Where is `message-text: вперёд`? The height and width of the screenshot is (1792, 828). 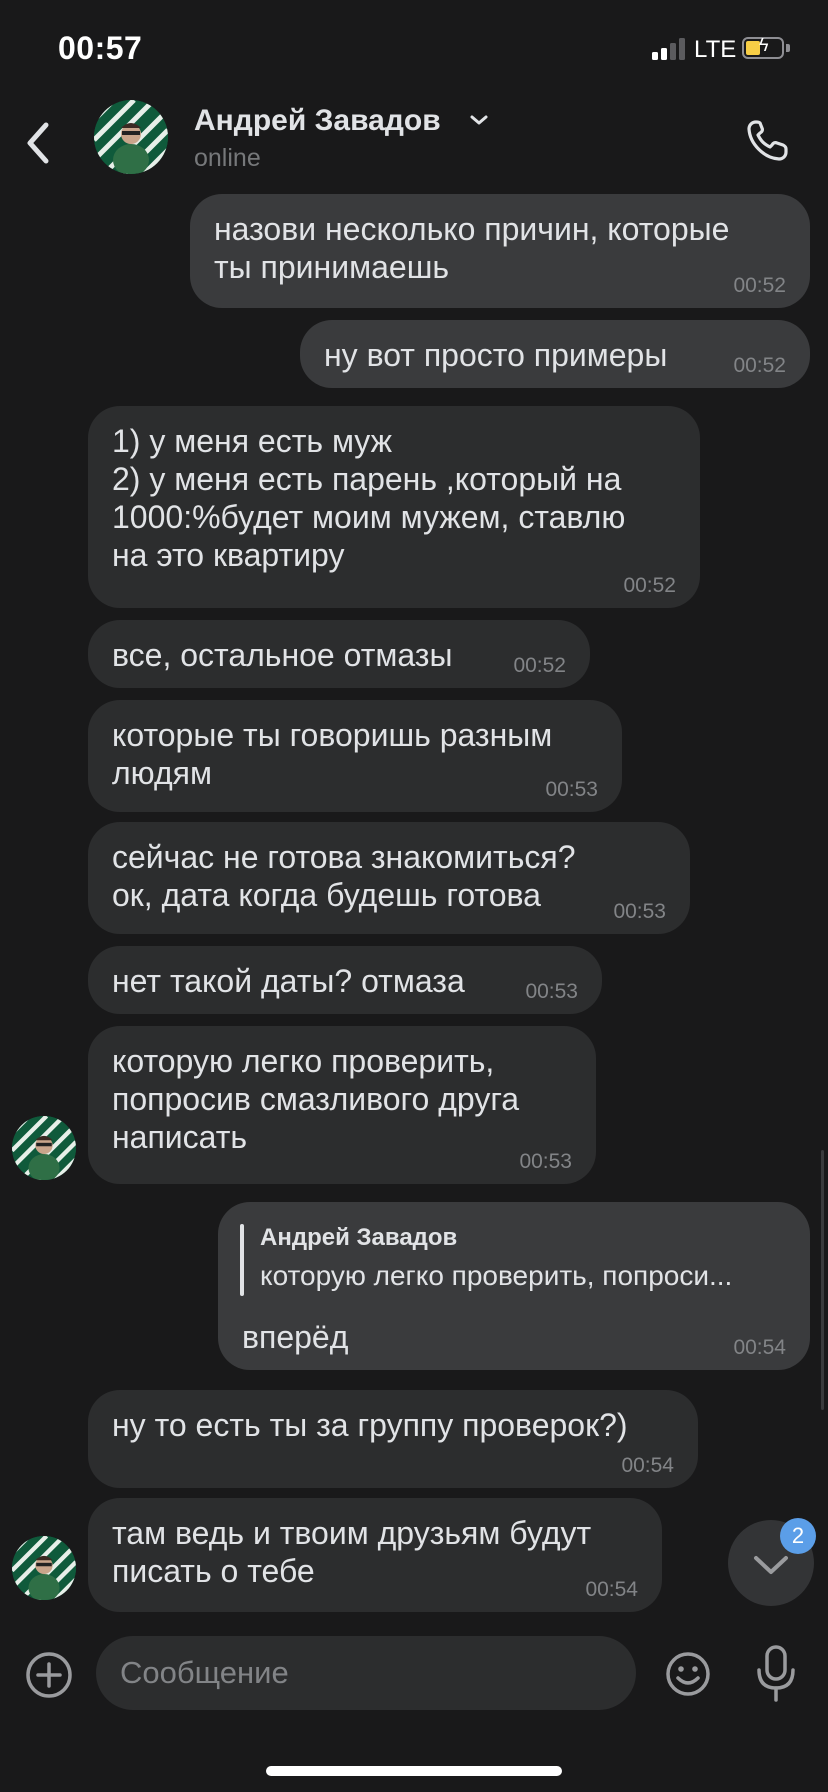
message-text: вперёд is located at coordinates (295, 1337).